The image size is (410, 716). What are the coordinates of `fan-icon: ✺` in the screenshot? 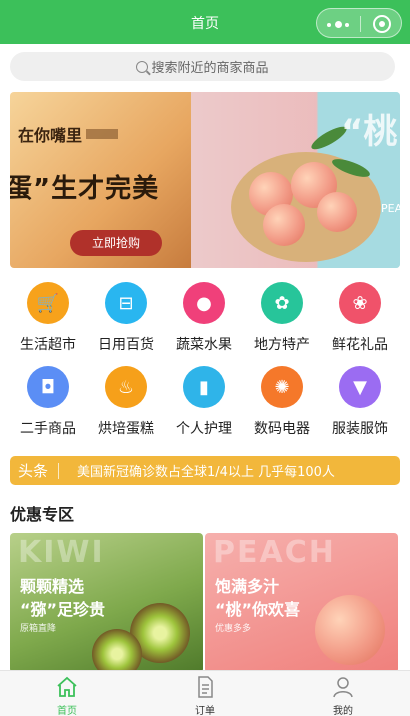 It's located at (282, 387).